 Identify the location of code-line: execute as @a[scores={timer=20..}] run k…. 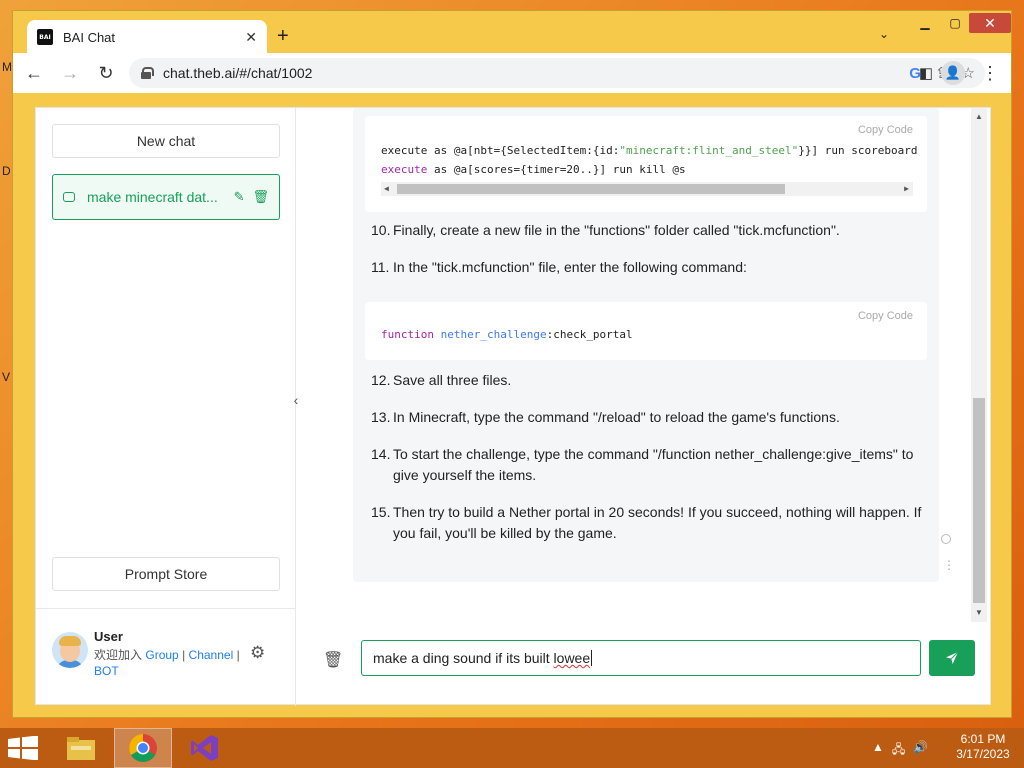
(533, 169).